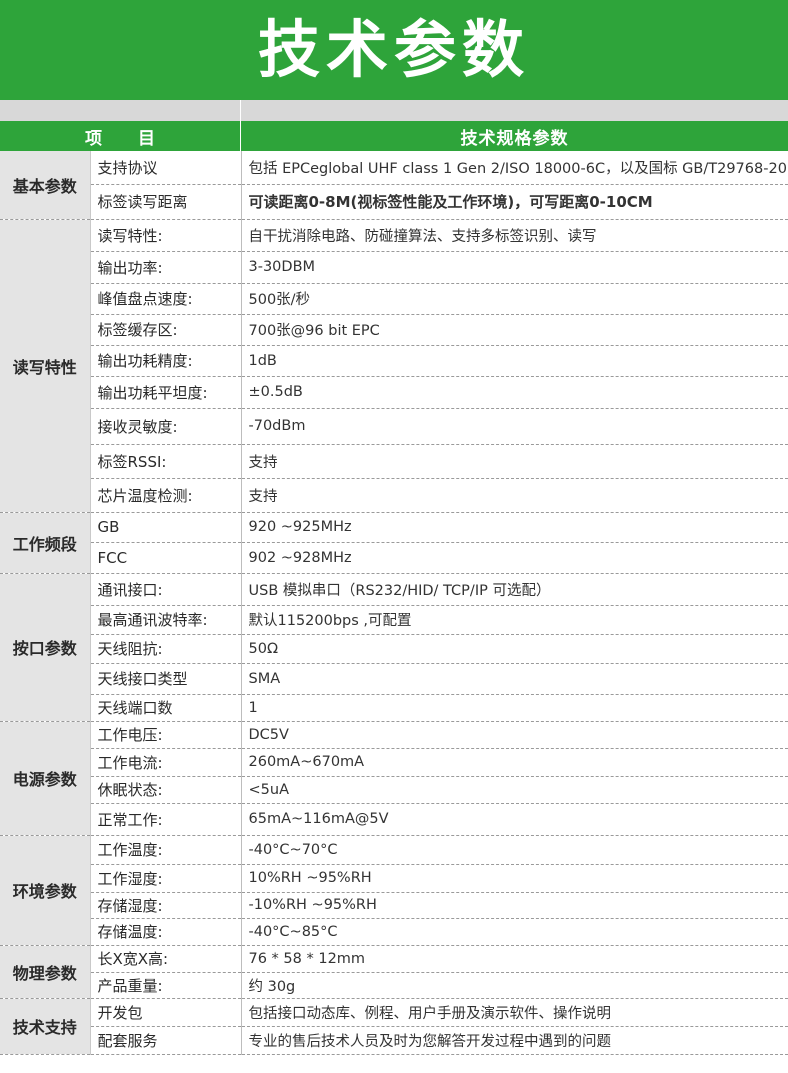  I want to click on item-label: 存储湿度:, so click(166, 905).